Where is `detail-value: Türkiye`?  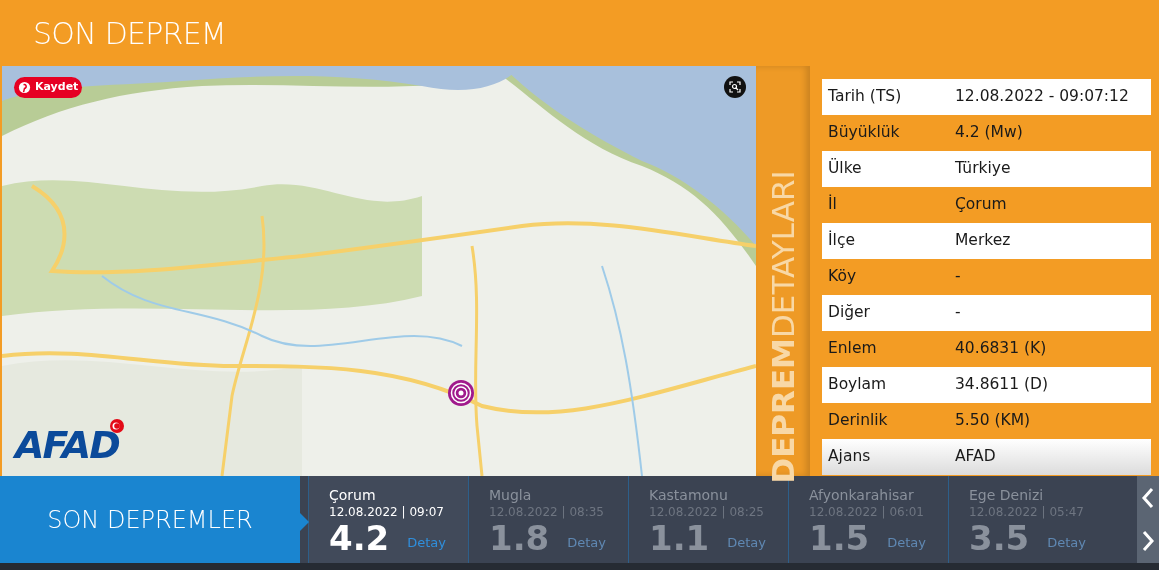
detail-value: Türkiye is located at coordinates (983, 169).